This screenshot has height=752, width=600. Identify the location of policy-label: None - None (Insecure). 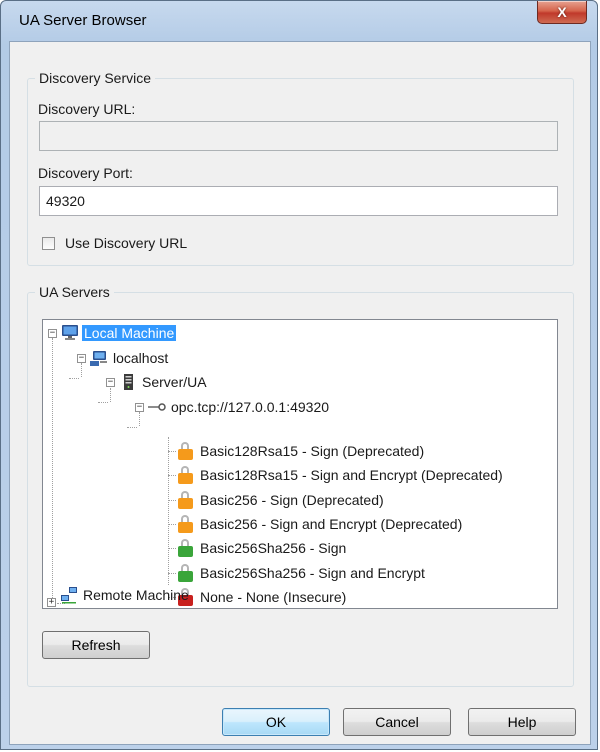
(273, 597).